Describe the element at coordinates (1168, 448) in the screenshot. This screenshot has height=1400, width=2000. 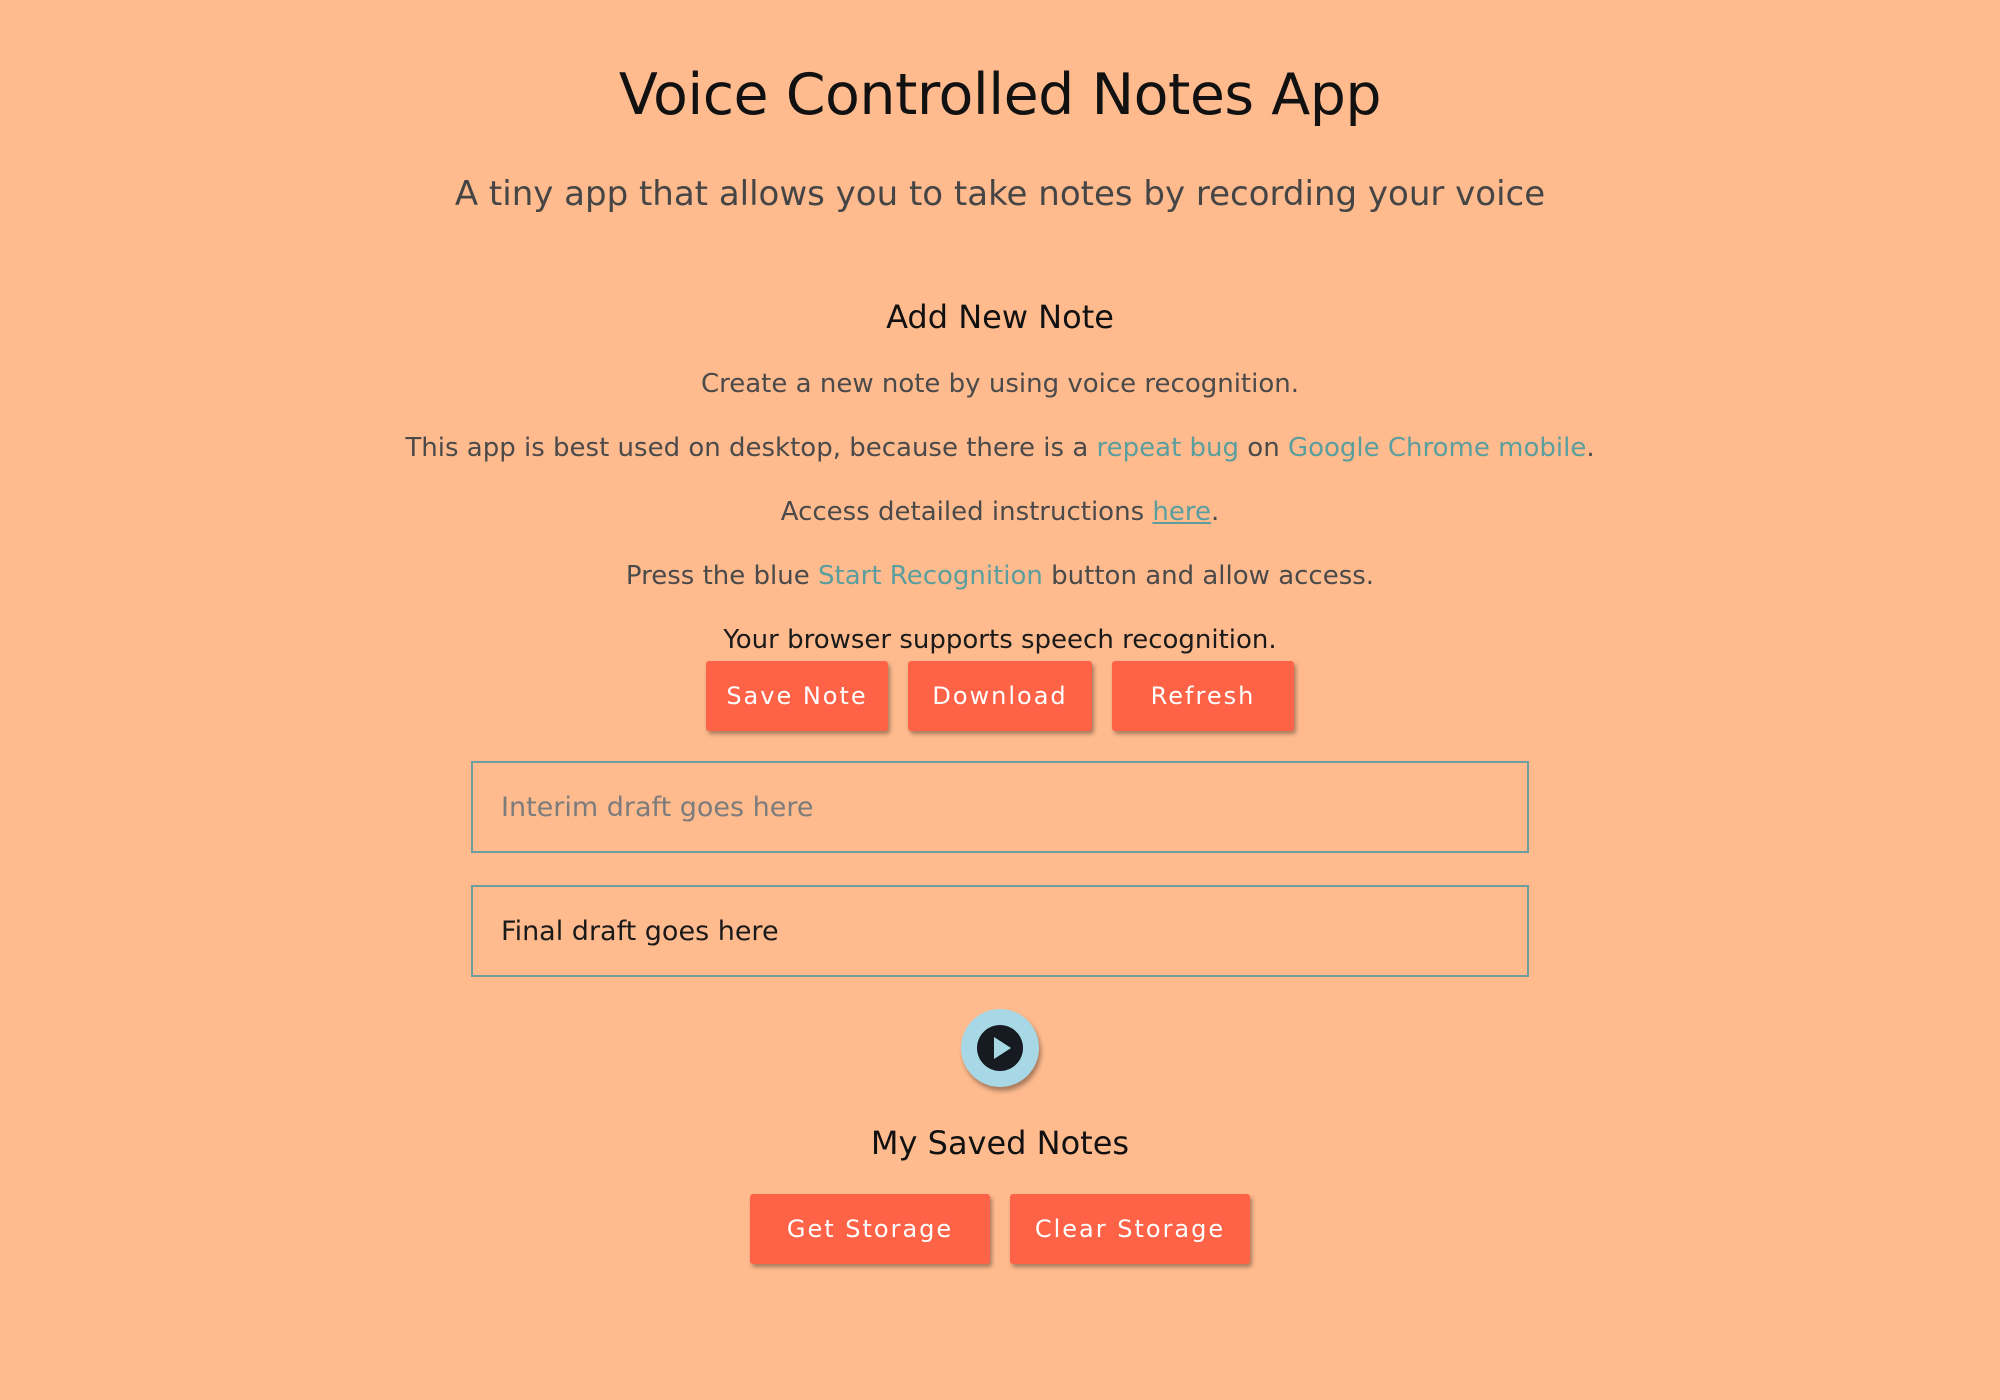
I see `repeat-bug-link: repeat bug` at that location.